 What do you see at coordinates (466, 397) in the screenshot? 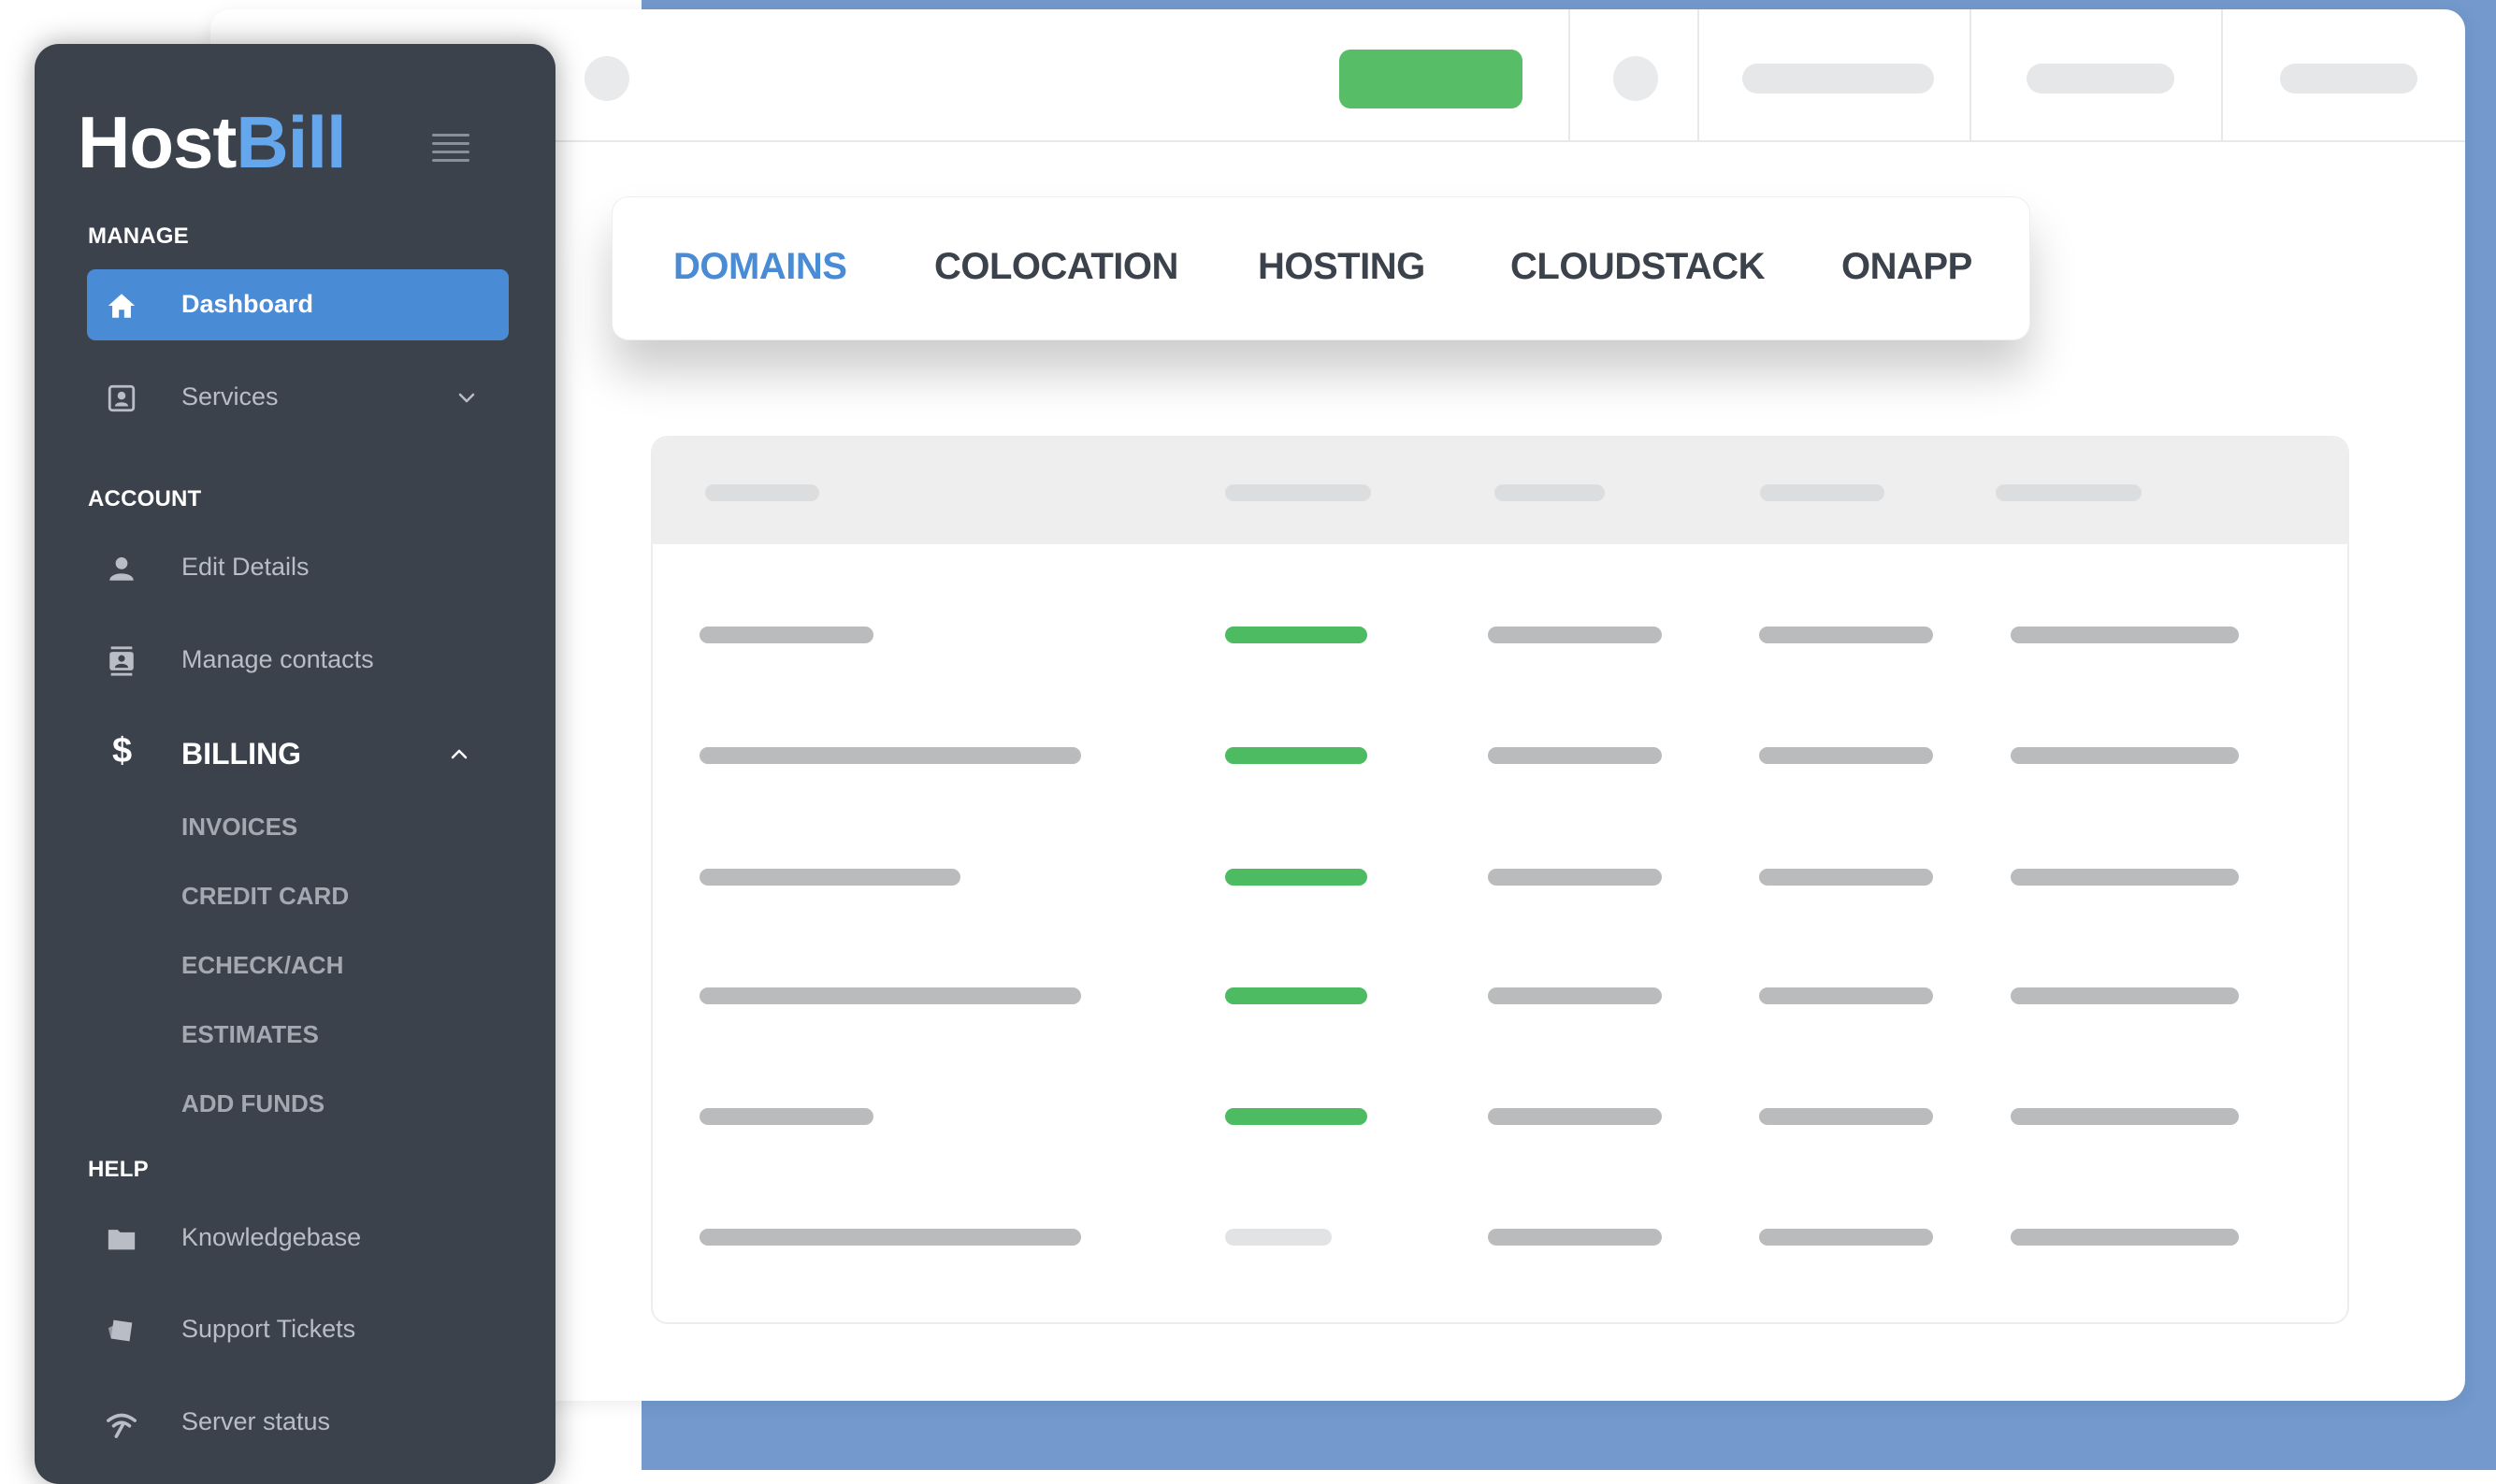
I see `chevron-down-icon` at bounding box center [466, 397].